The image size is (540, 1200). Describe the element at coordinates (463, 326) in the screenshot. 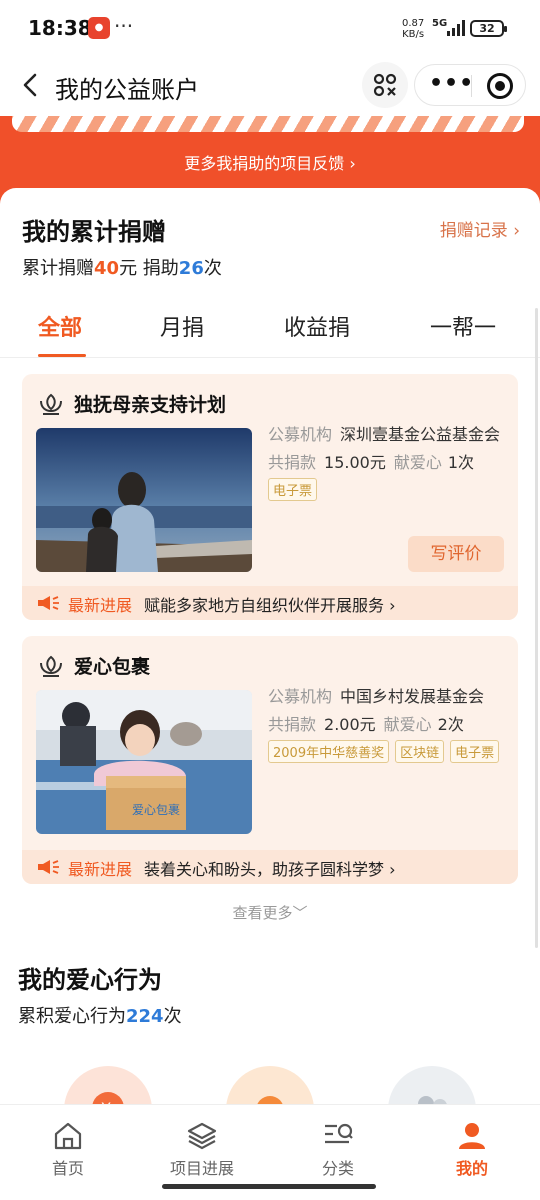

I see `tab-one-to-one: 一帮一` at that location.